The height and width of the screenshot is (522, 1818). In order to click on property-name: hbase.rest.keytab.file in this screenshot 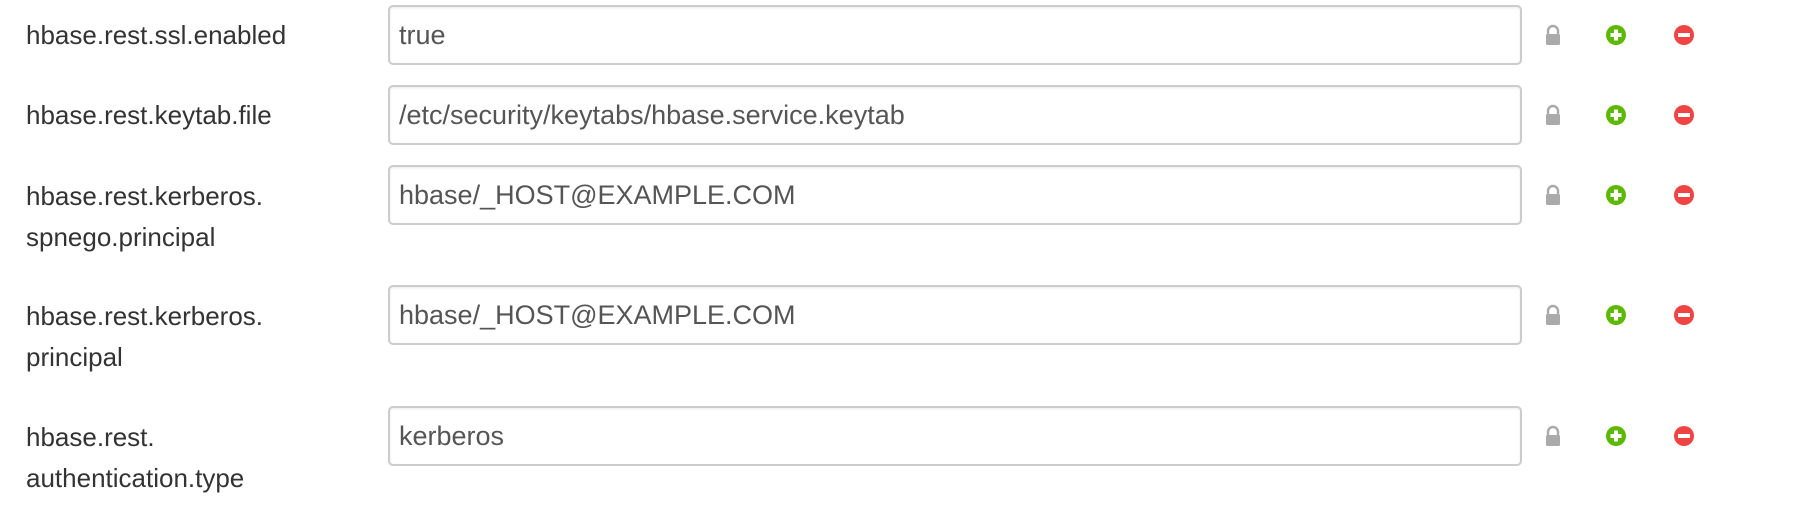, I will do `click(191, 115)`.